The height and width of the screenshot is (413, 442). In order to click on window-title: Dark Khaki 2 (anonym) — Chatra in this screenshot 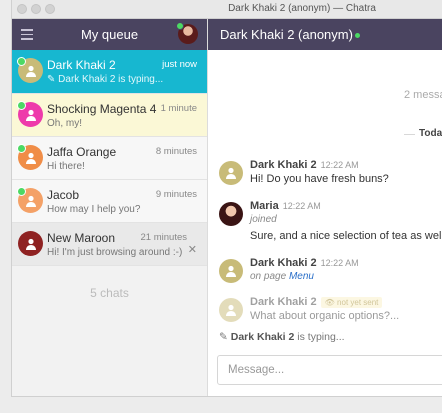, I will do `click(302, 8)`.